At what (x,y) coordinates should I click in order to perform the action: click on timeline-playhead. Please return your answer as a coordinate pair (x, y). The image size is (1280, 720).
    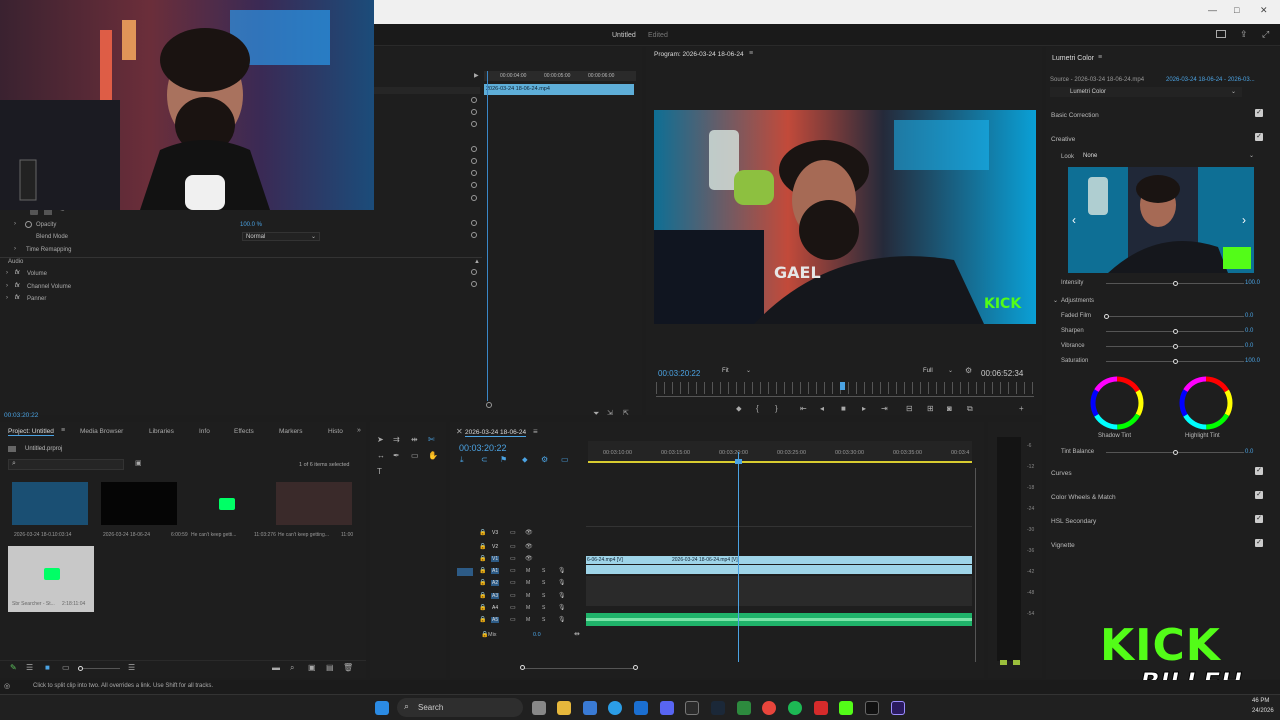
    Looking at the image, I should click on (738, 557).